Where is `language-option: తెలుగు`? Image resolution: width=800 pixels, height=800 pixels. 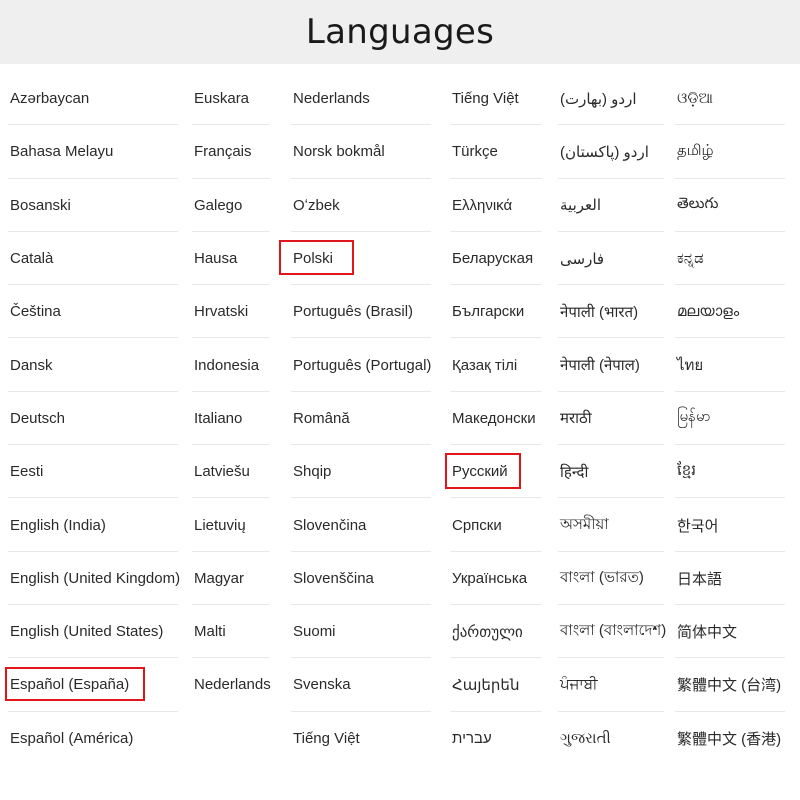 language-option: తెలుగు is located at coordinates (734, 205).